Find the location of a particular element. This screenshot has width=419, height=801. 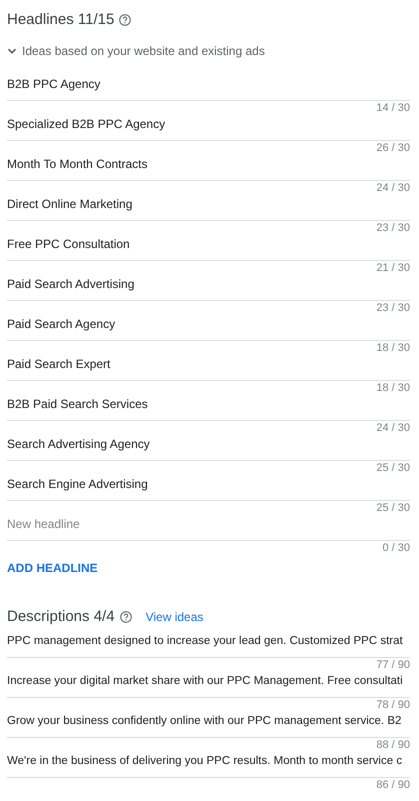

character-counter: 26 / 30 is located at coordinates (393, 148).